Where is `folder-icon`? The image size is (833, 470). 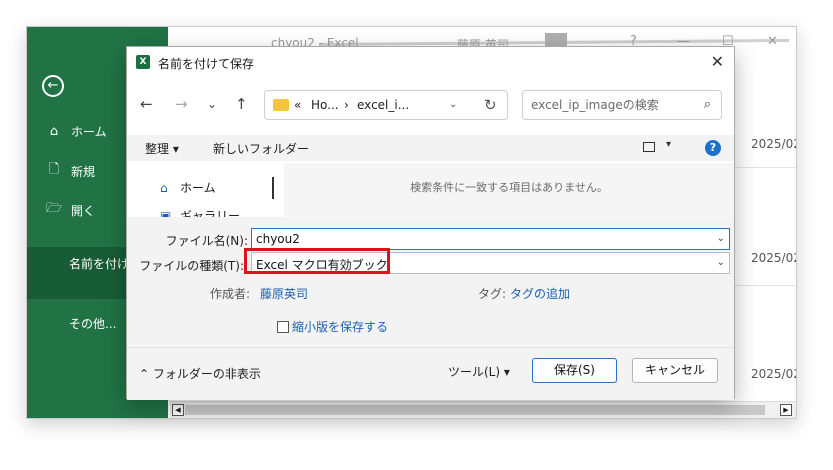 folder-icon is located at coordinates (281, 105).